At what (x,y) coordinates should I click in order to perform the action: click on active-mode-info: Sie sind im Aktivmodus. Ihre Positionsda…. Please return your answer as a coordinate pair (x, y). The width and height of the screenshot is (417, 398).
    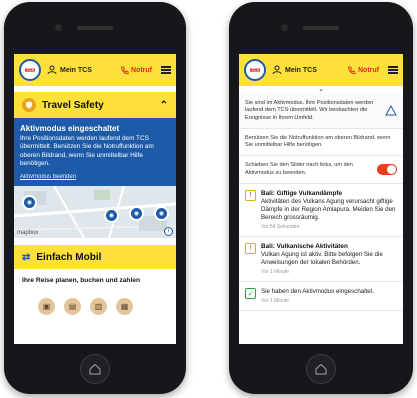
    Looking at the image, I should click on (321, 111).